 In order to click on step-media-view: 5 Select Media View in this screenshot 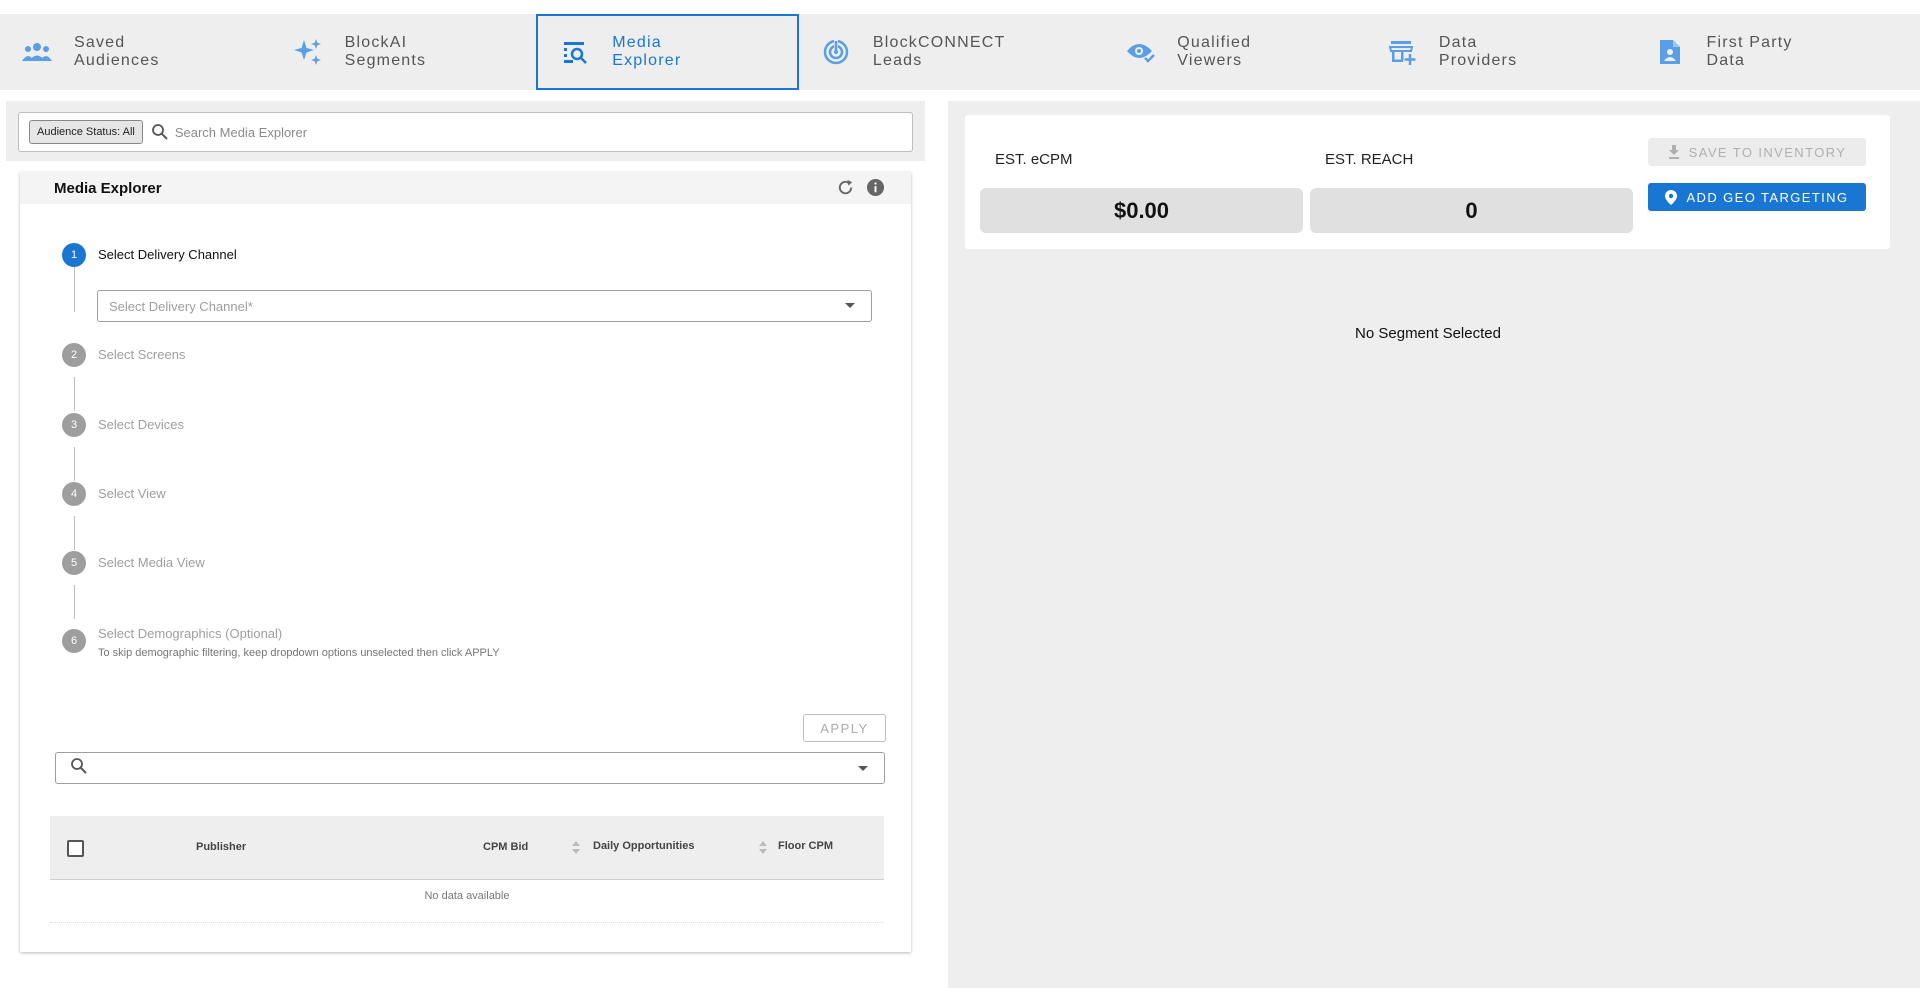, I will do `click(133, 563)`.